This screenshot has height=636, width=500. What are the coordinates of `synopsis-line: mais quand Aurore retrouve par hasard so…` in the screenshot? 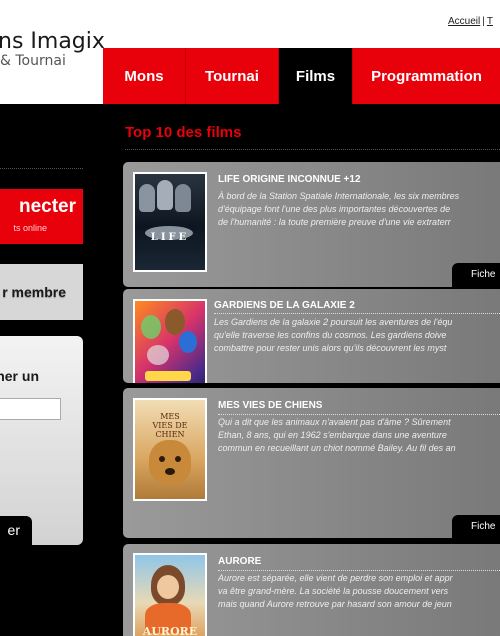 It's located at (335, 604).